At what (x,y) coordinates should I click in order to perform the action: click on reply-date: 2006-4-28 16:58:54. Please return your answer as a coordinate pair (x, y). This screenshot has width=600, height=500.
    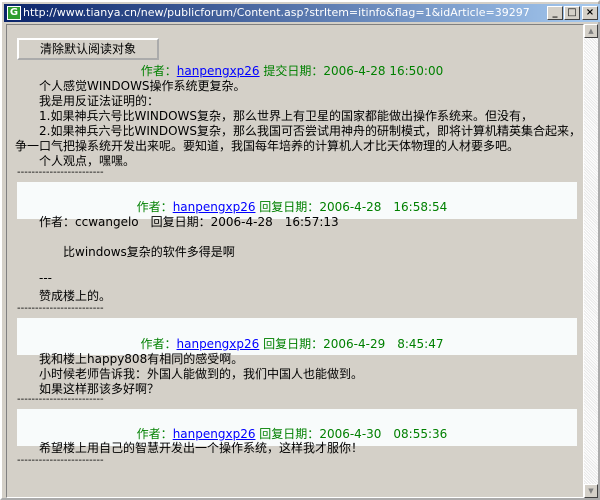
    Looking at the image, I should click on (383, 207).